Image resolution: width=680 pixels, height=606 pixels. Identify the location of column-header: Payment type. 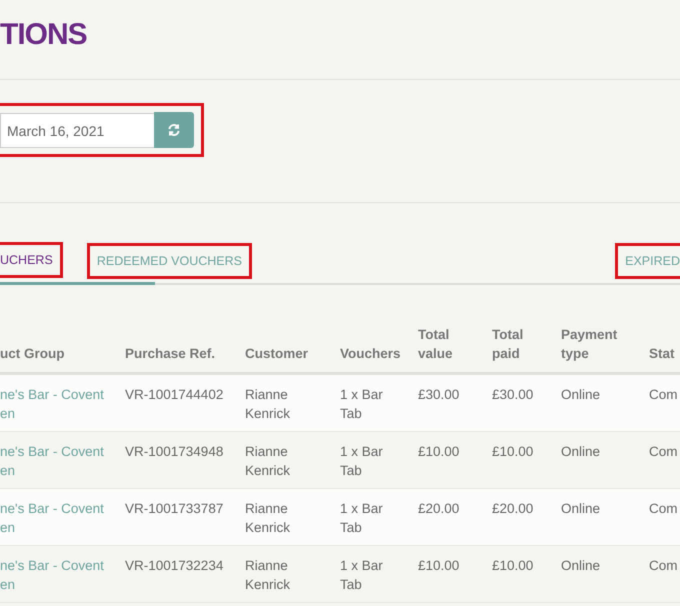
(589, 344).